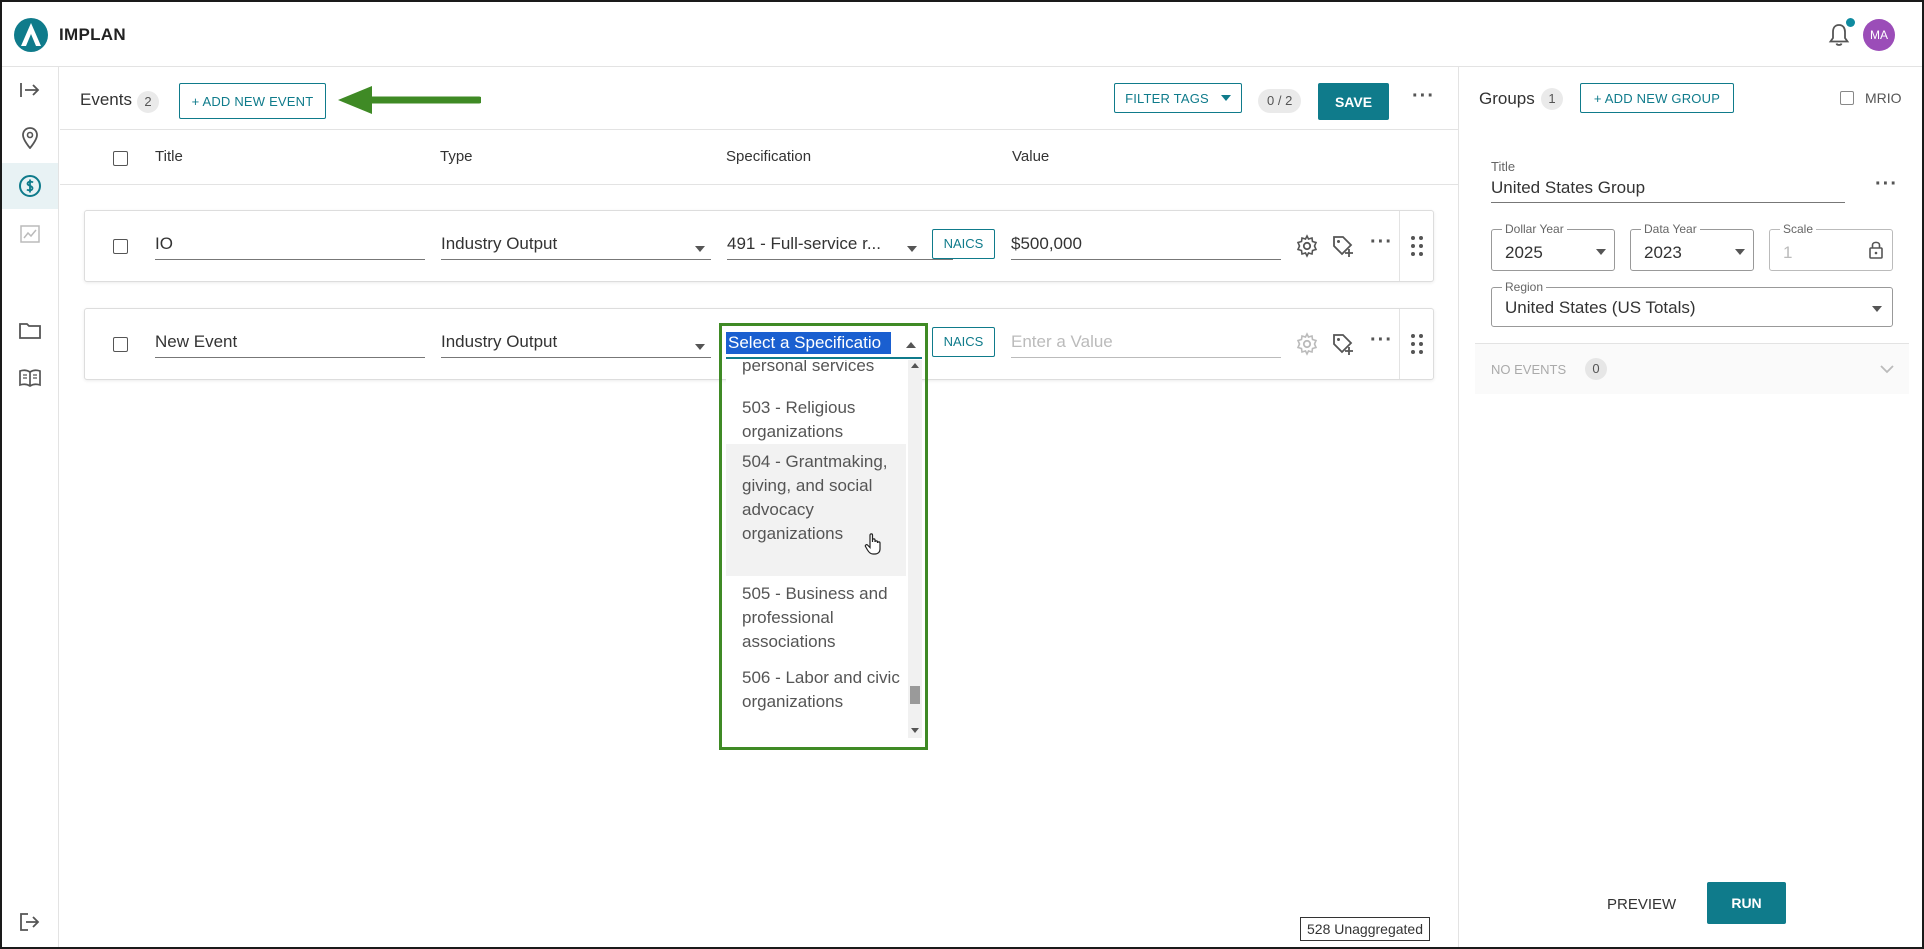  I want to click on annotation-arrow-icon, so click(409, 100).